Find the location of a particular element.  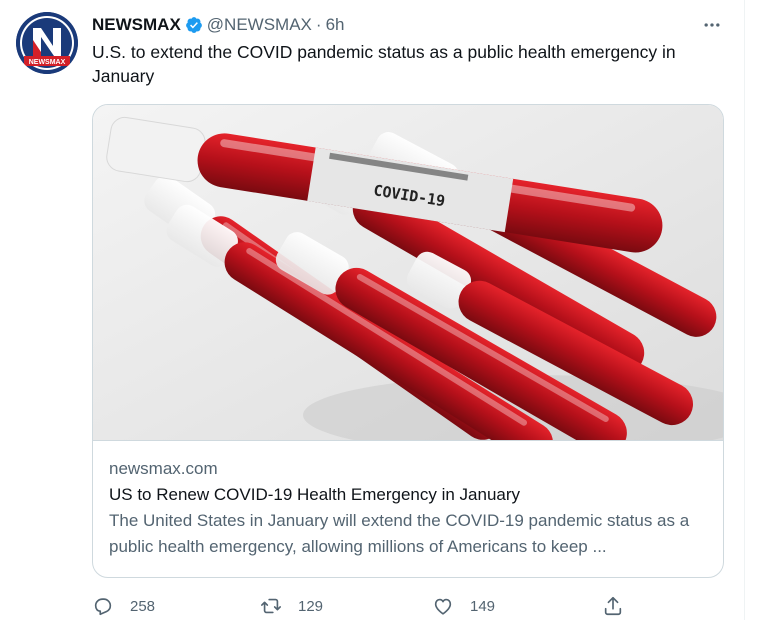

card-domain: newsmax.com is located at coordinates (163, 468).